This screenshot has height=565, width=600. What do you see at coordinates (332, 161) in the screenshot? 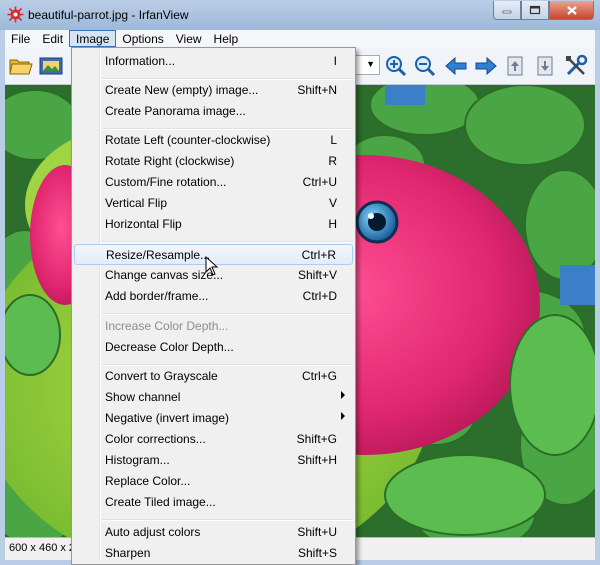
I see `menu-item-shortcut: R` at bounding box center [332, 161].